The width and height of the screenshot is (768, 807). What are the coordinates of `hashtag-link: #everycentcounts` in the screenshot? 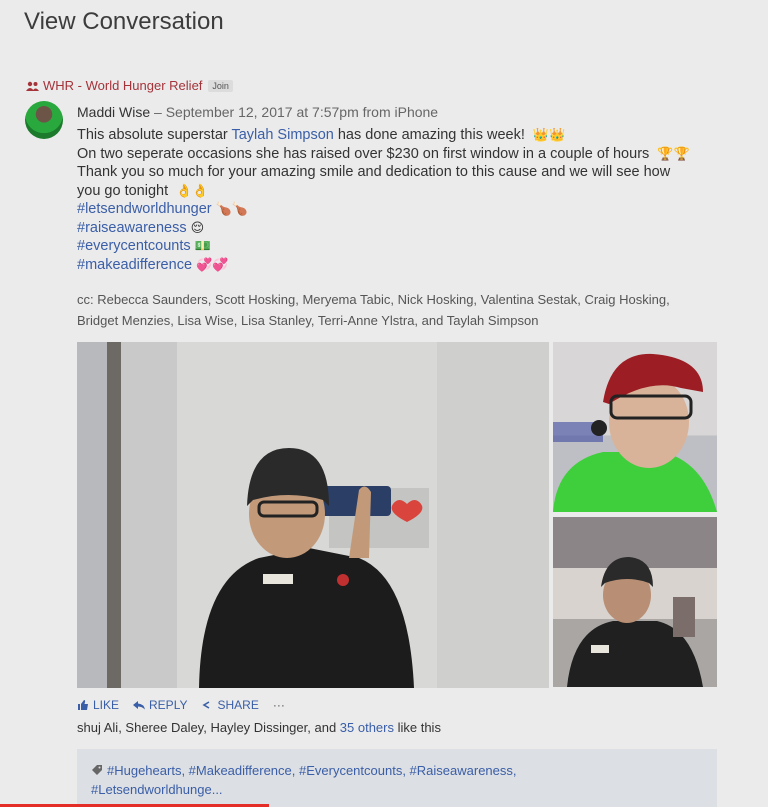 It's located at (134, 246).